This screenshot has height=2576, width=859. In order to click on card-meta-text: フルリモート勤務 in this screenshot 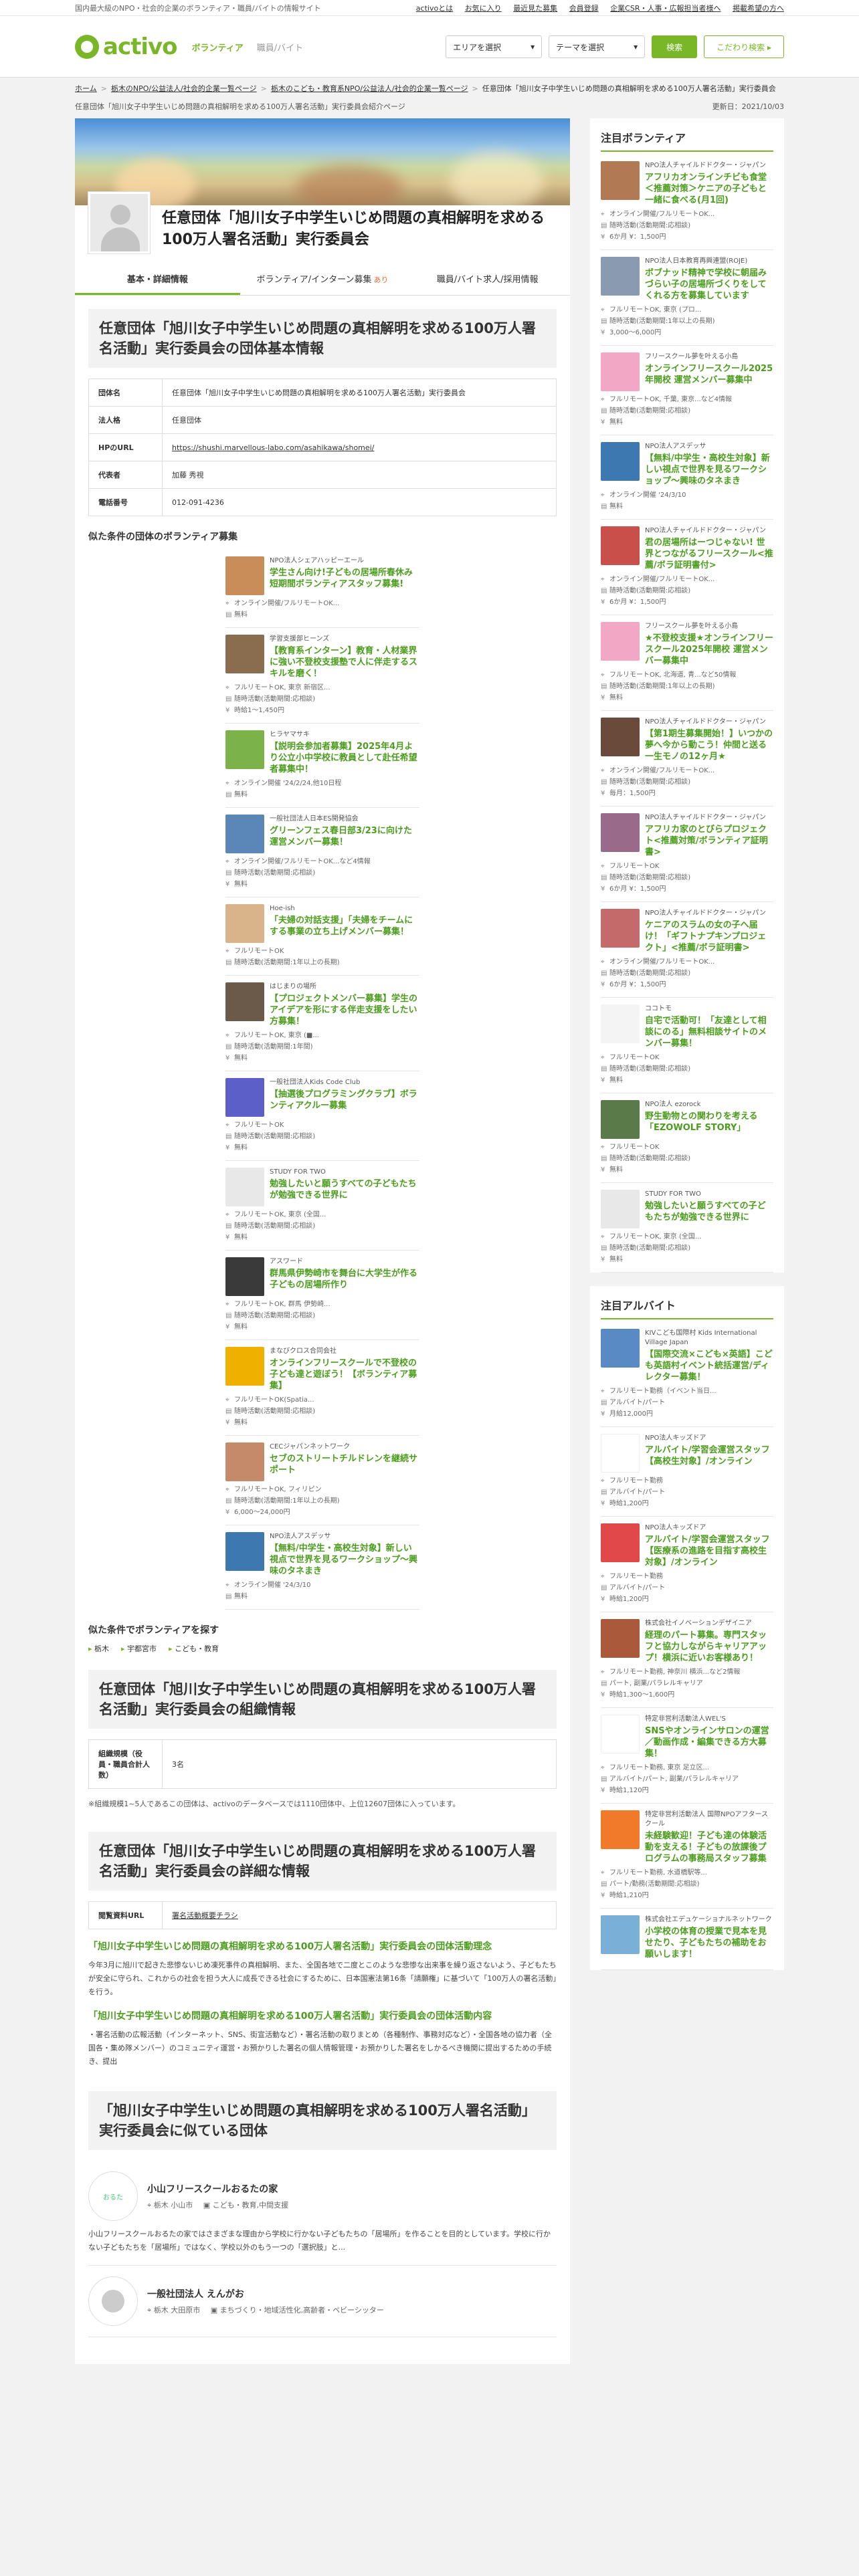, I will do `click(636, 1576)`.